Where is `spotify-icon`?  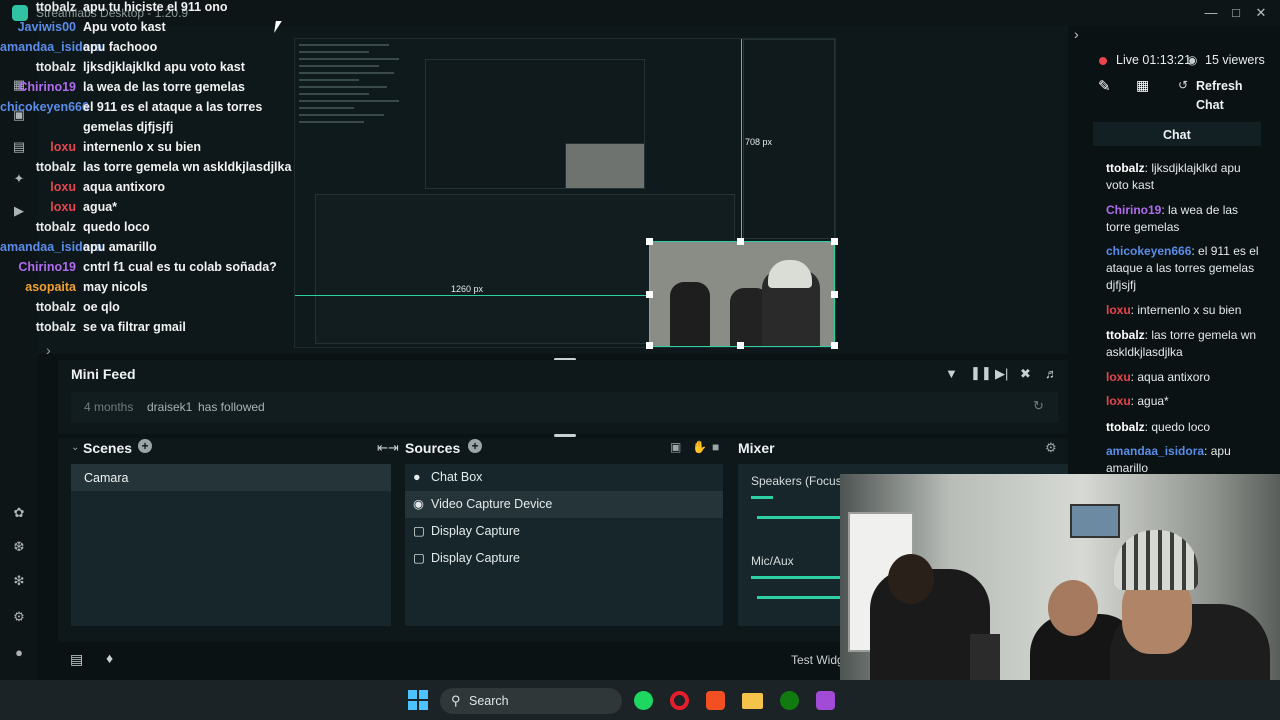 spotify-icon is located at coordinates (643, 700).